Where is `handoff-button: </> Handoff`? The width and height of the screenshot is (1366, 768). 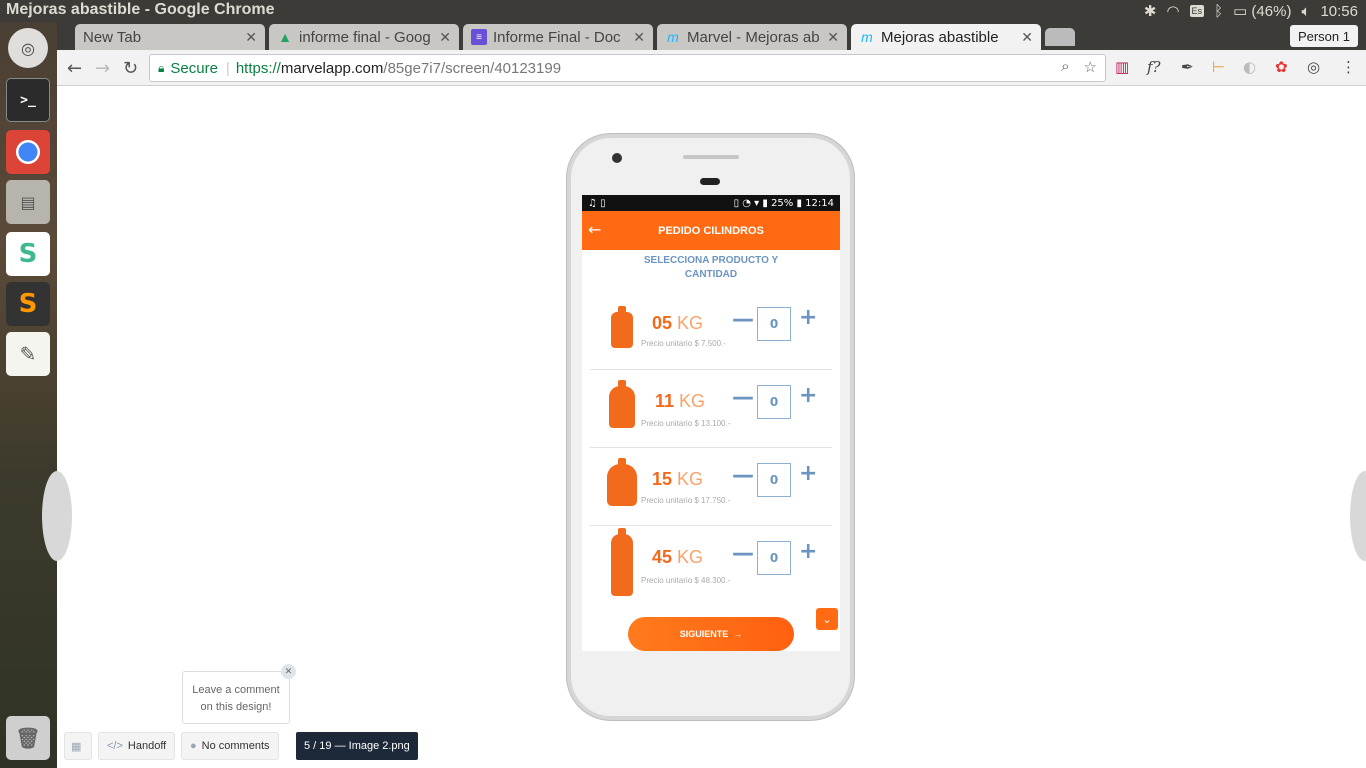 handoff-button: </> Handoff is located at coordinates (137, 746).